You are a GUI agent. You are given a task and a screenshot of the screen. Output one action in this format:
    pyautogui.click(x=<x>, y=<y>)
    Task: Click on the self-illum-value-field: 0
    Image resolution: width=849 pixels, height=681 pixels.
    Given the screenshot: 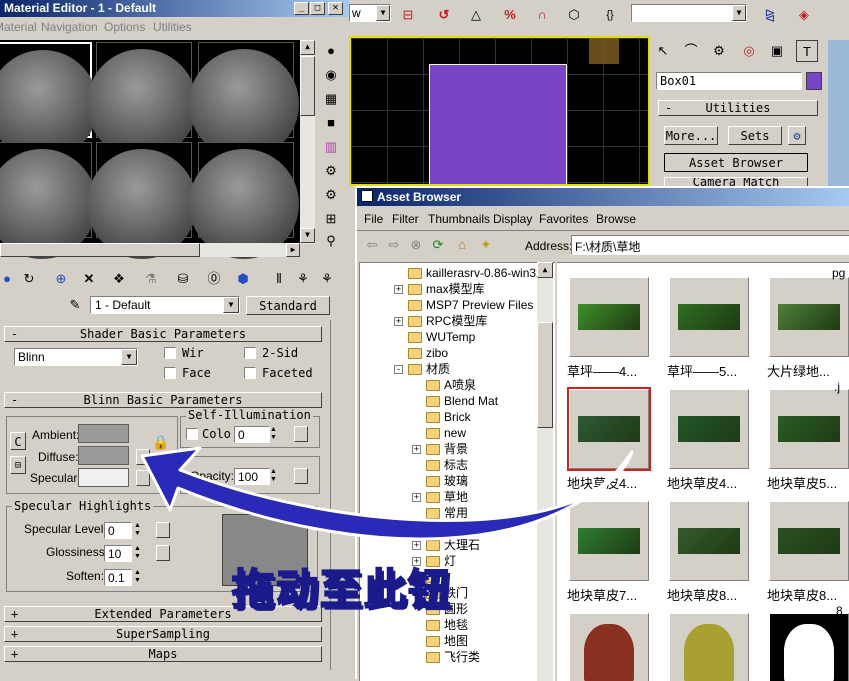 What is the action you would take?
    pyautogui.click(x=252, y=434)
    